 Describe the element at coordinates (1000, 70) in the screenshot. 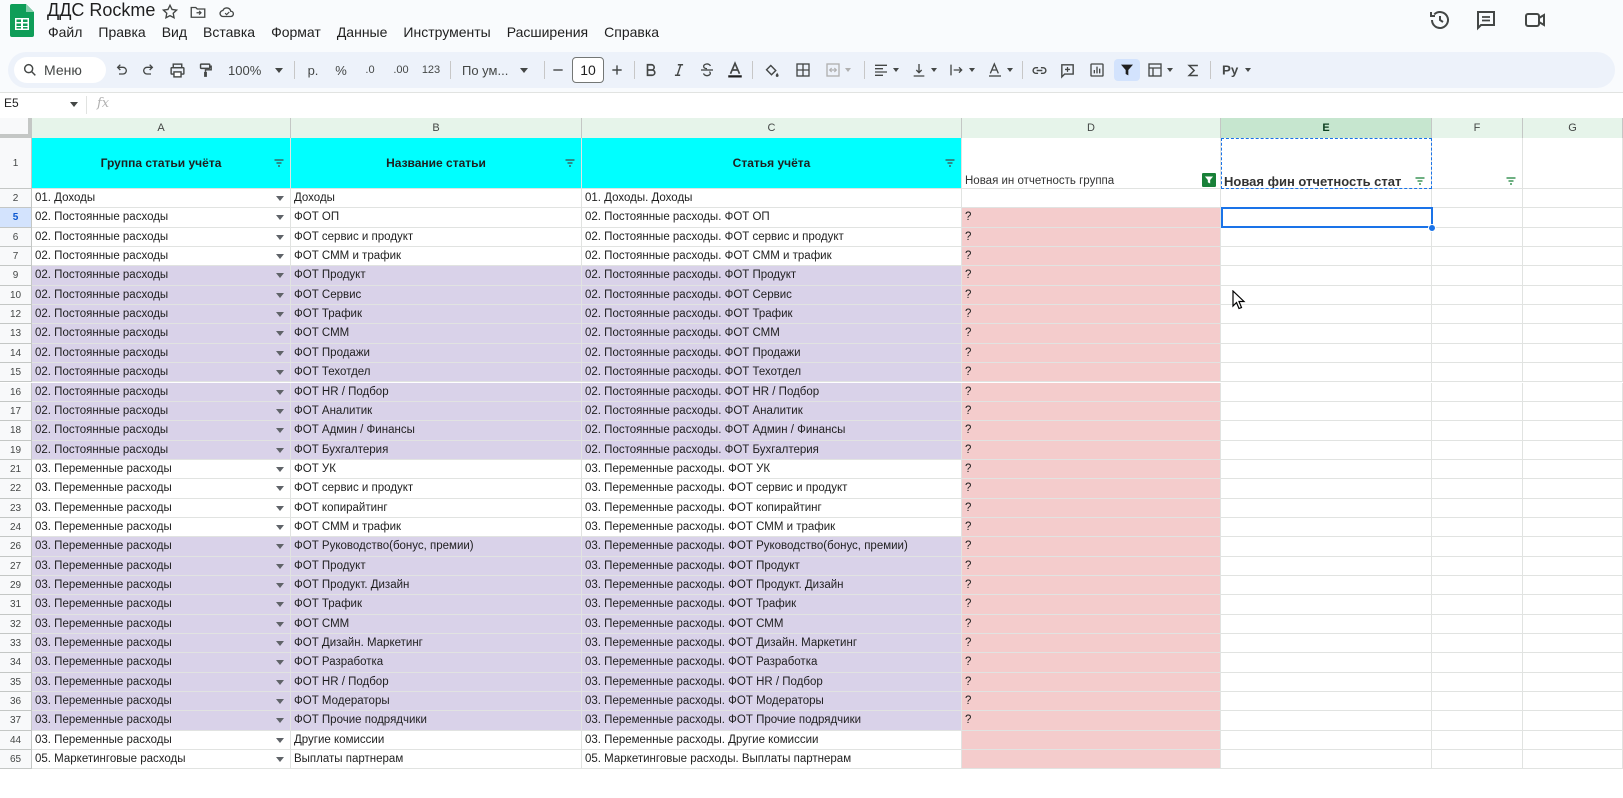

I see `text-rotation-button` at that location.